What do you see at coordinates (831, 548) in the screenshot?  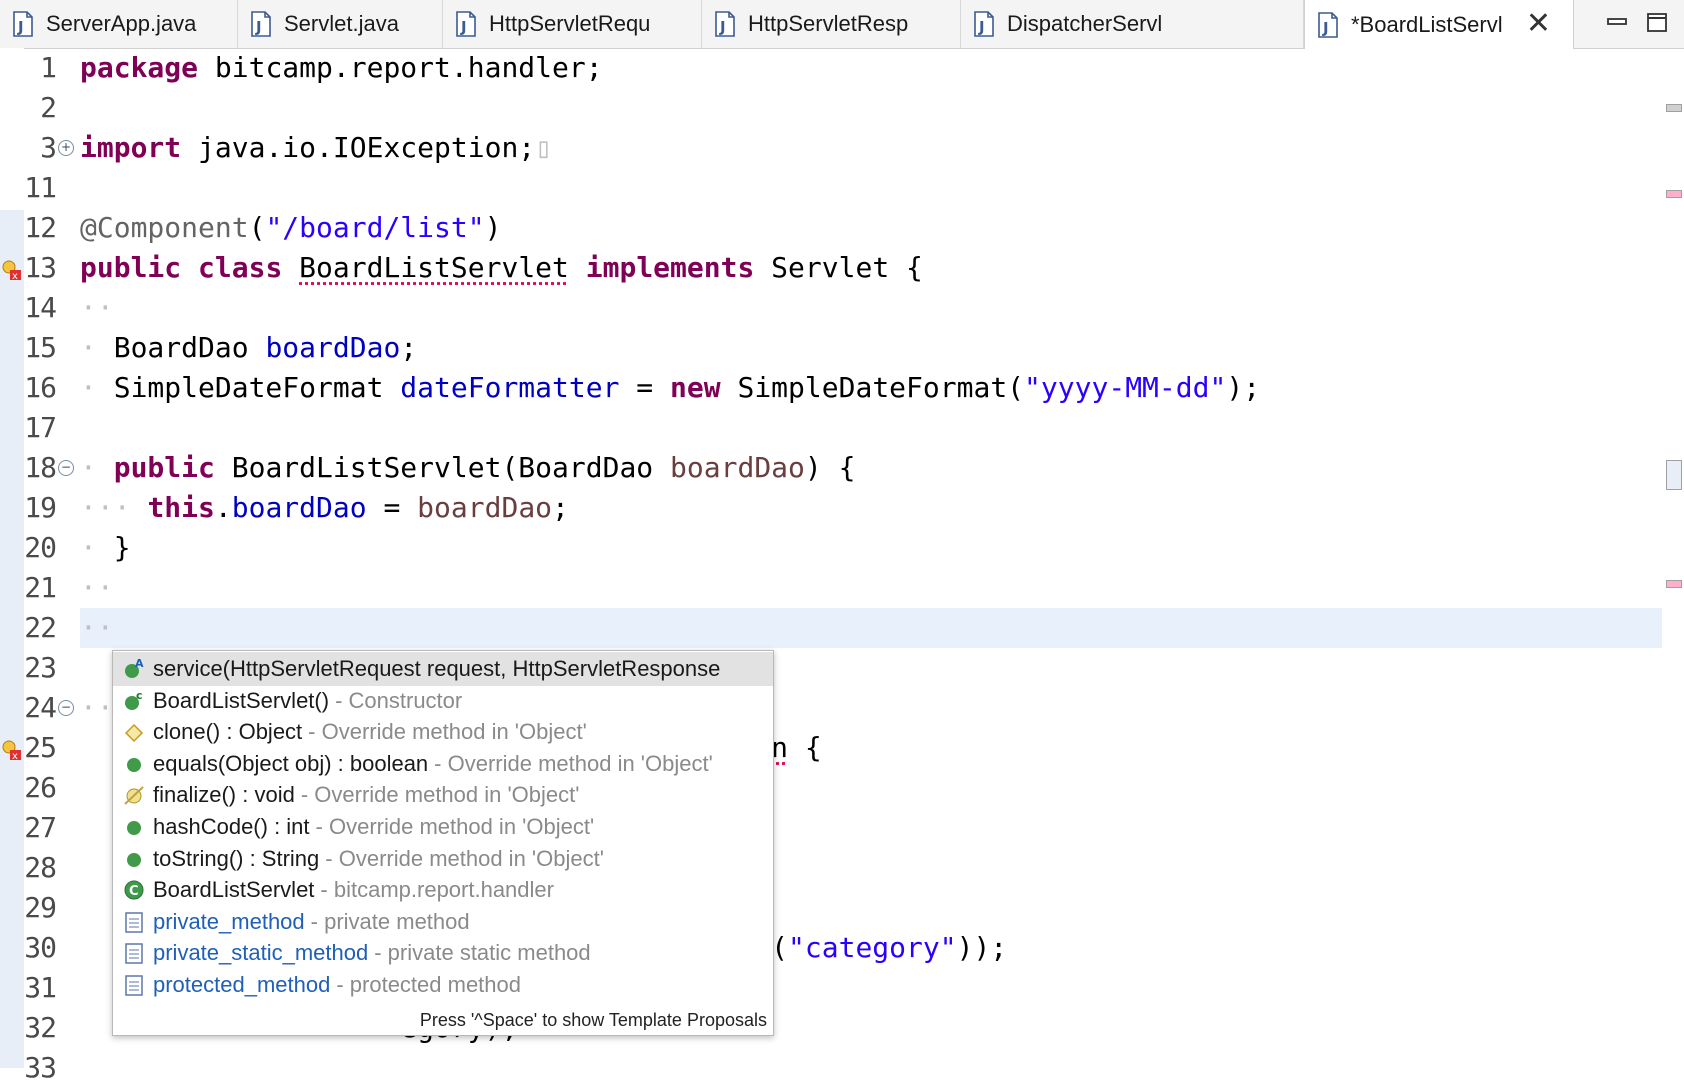 I see `code-line: 20 · }` at bounding box center [831, 548].